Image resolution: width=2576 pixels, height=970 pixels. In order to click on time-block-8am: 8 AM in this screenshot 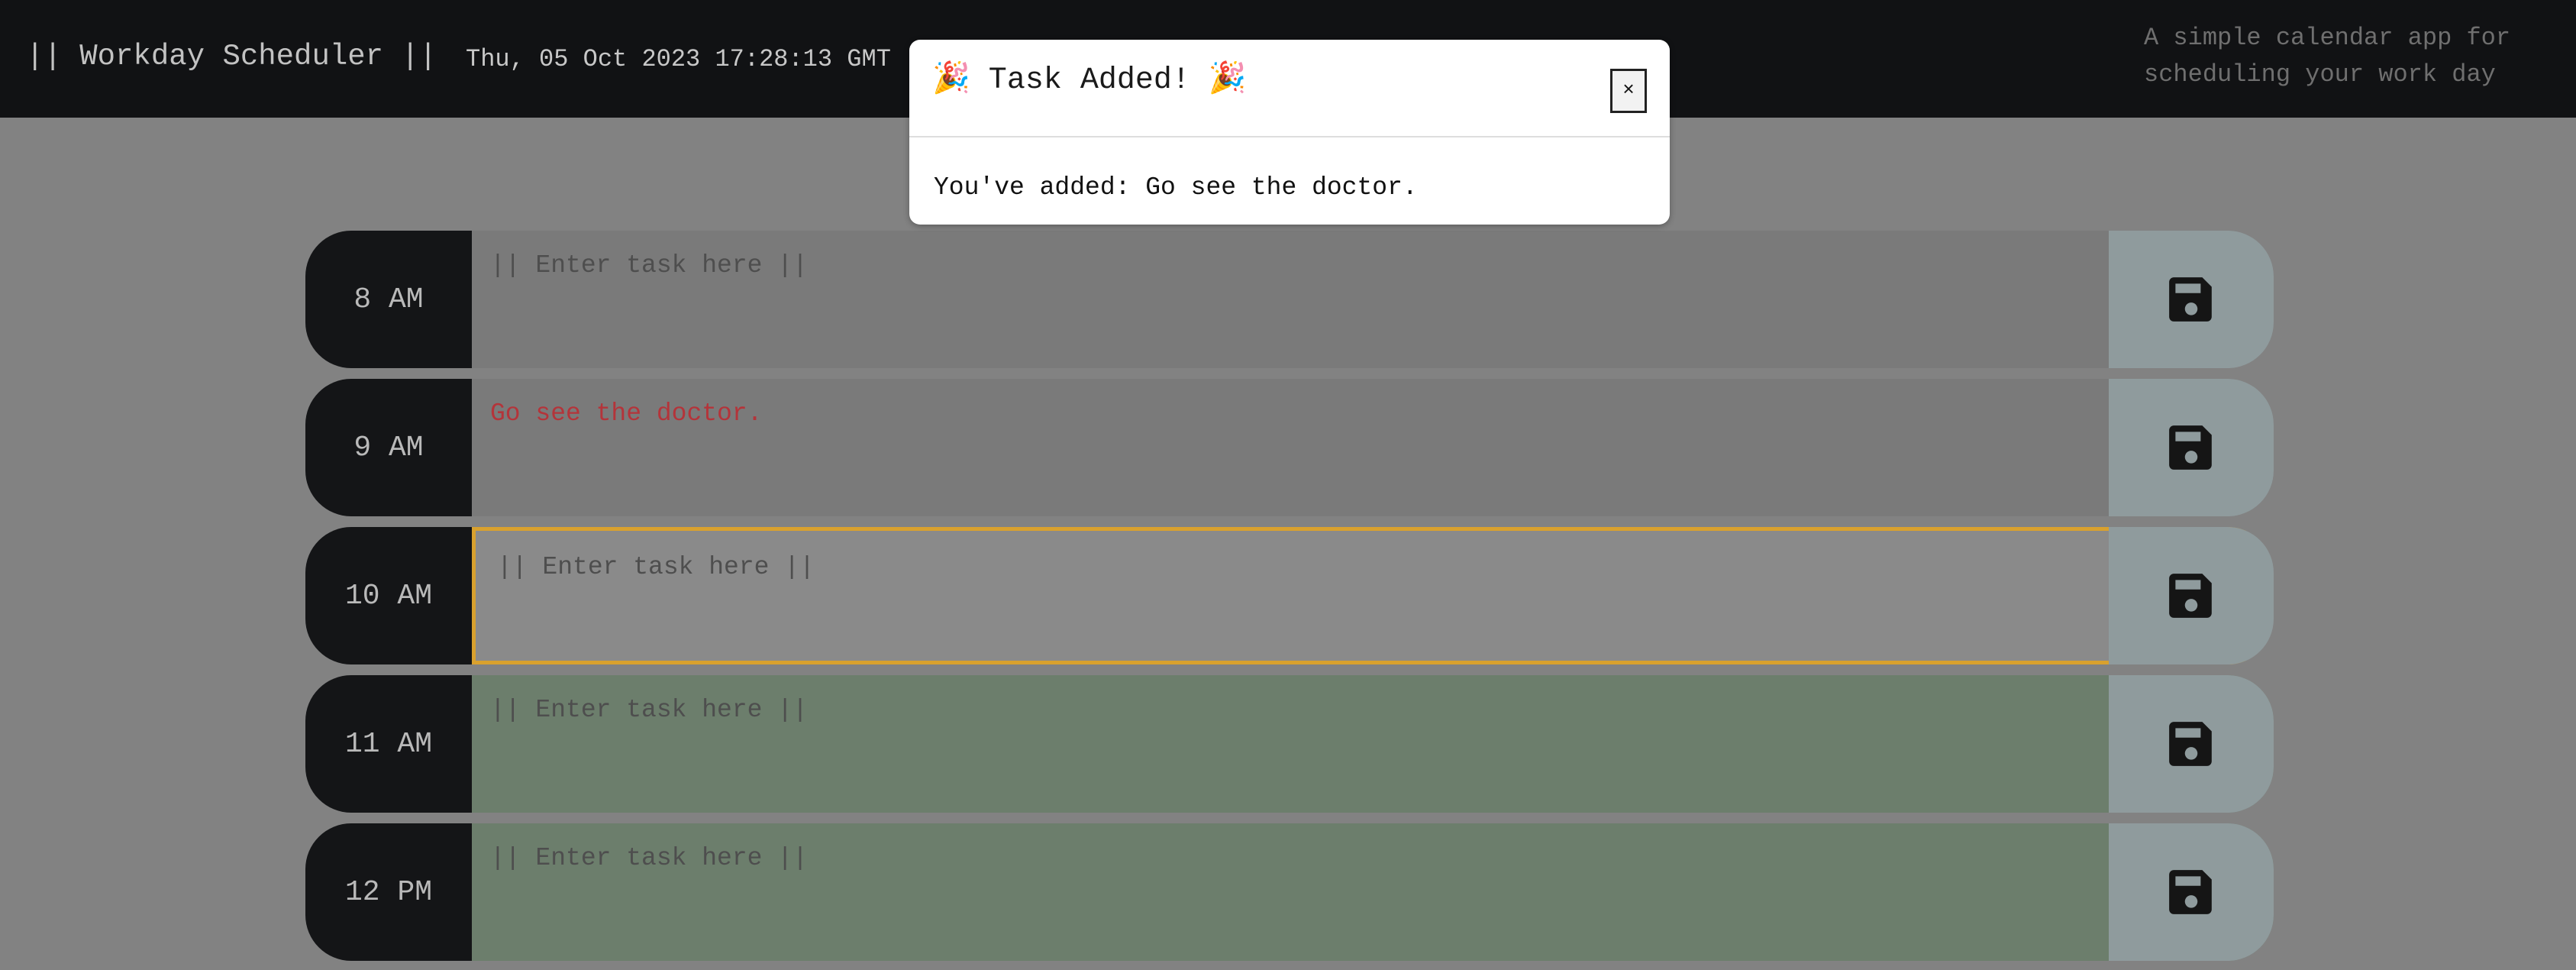, I will do `click(1289, 299)`.